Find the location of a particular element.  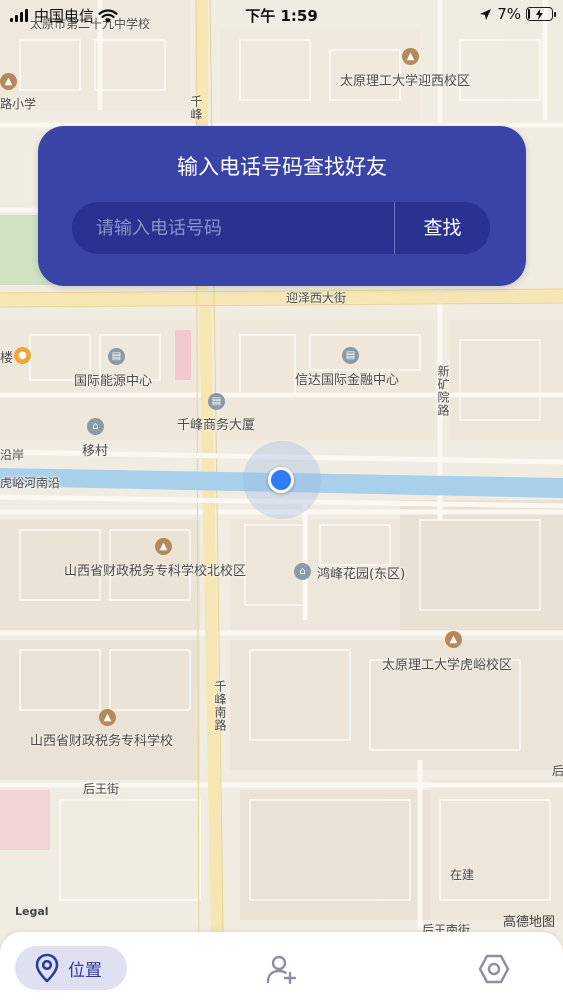

phone-number-input is located at coordinates (233, 228).